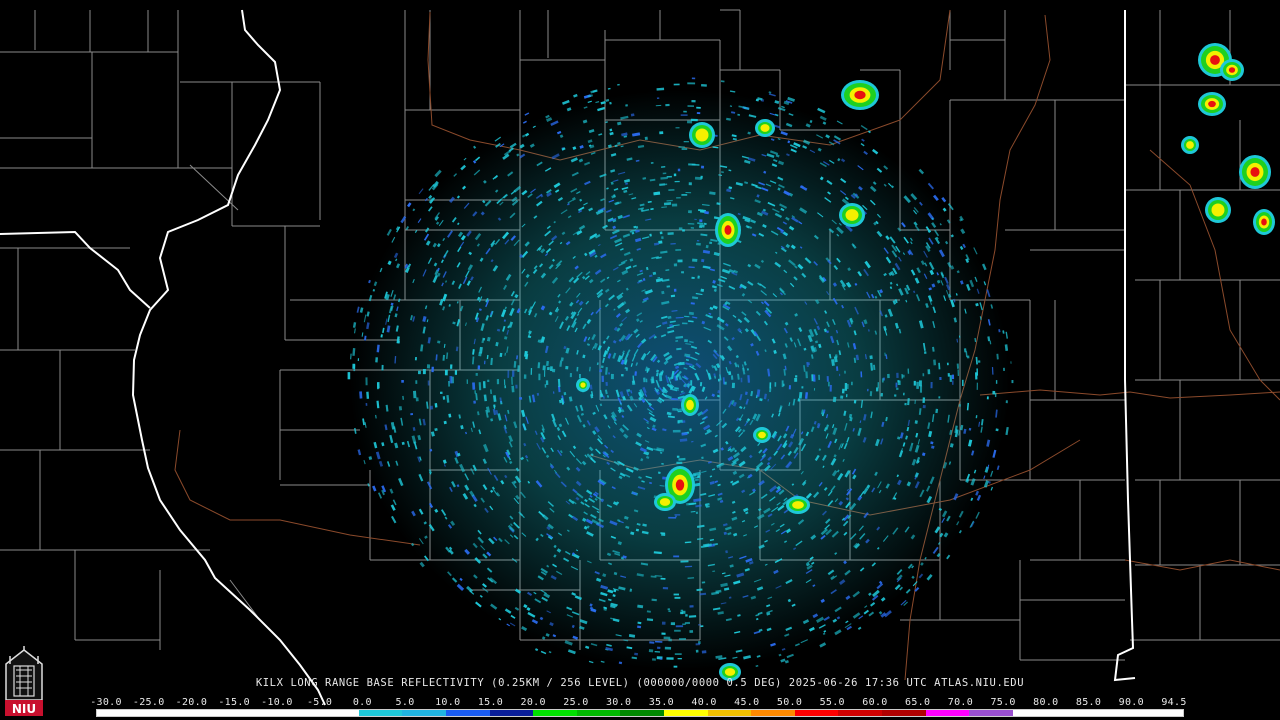  I want to click on logo-text: NIU, so click(24, 709).